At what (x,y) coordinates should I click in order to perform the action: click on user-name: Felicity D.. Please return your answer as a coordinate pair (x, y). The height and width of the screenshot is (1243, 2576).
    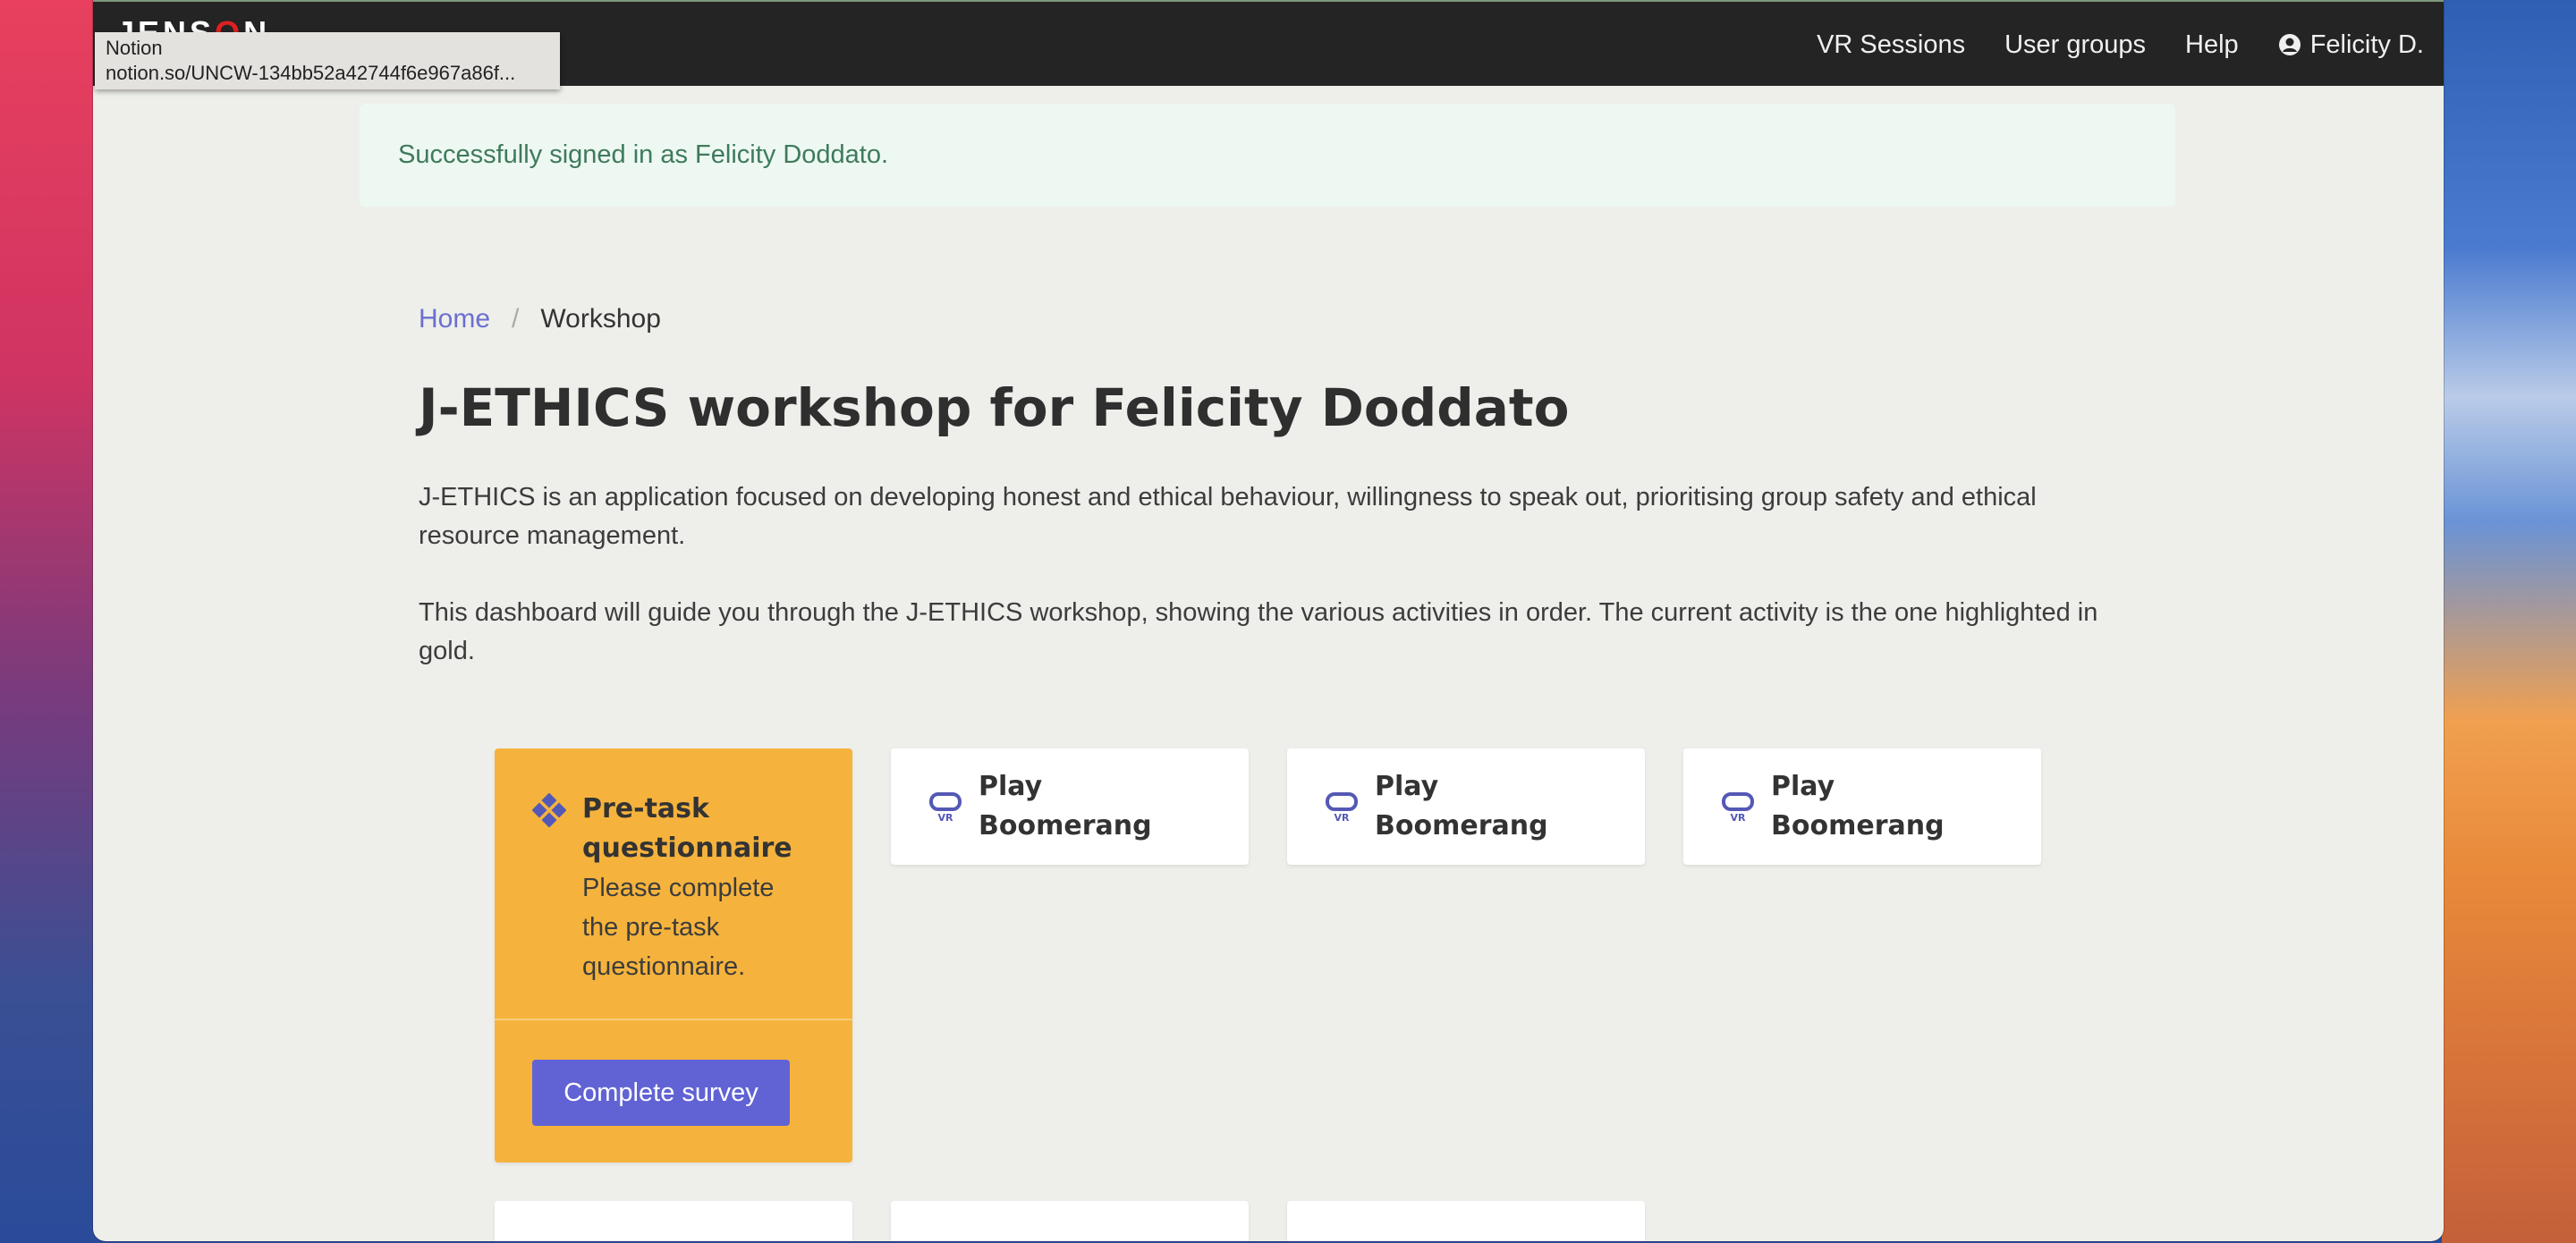
    Looking at the image, I should click on (2366, 44).